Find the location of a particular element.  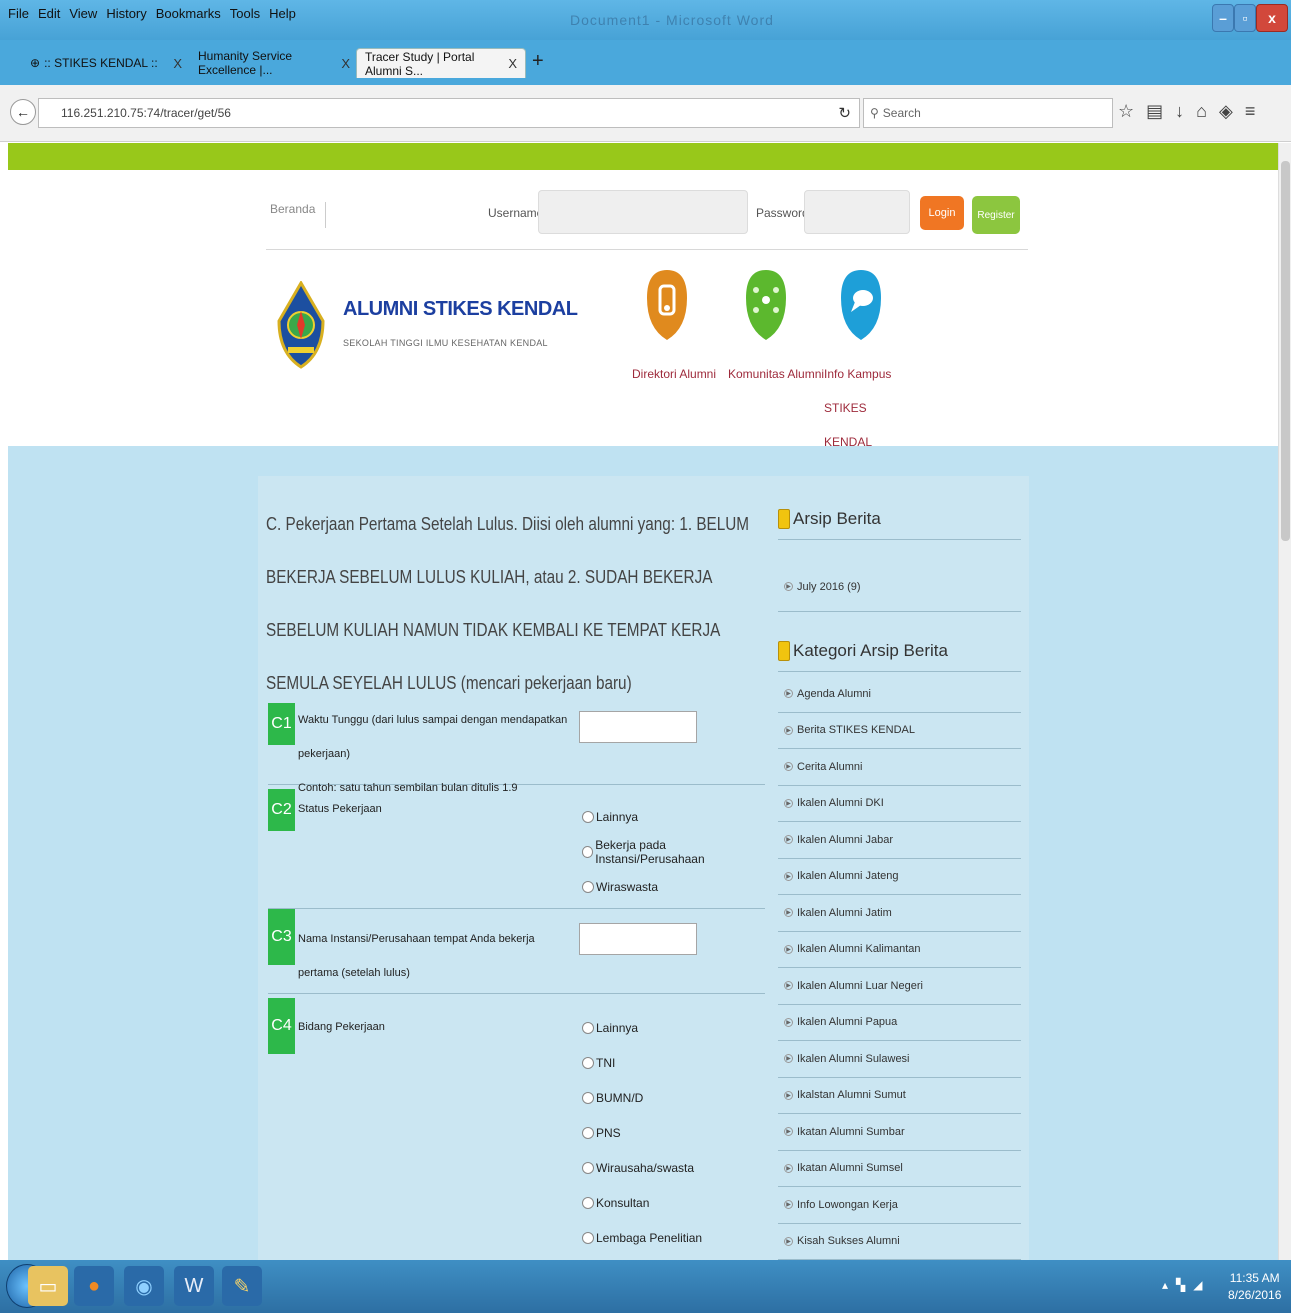

beranda-link: Beranda is located at coordinates (298, 215).